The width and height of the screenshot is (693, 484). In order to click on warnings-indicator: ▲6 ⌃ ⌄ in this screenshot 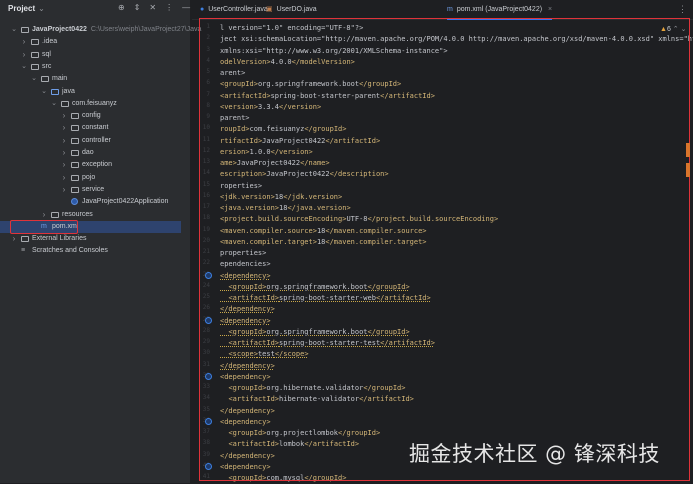, I will do `click(673, 29)`.